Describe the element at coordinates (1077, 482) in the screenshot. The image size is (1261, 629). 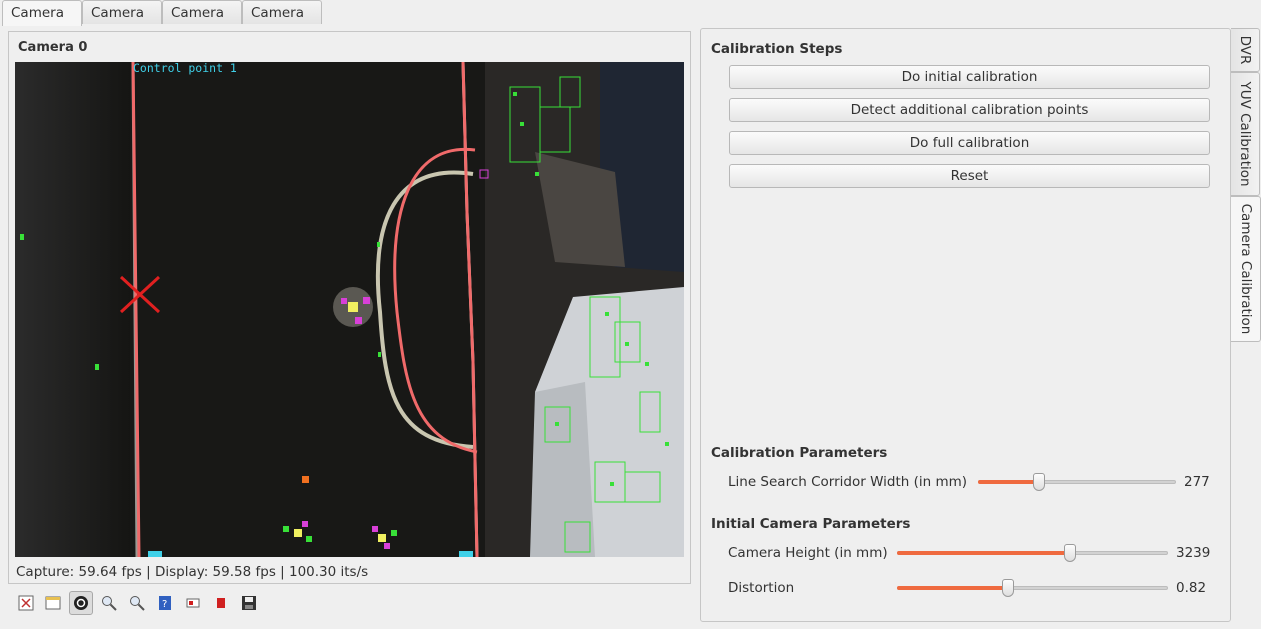
I see `line-search-slider` at that location.